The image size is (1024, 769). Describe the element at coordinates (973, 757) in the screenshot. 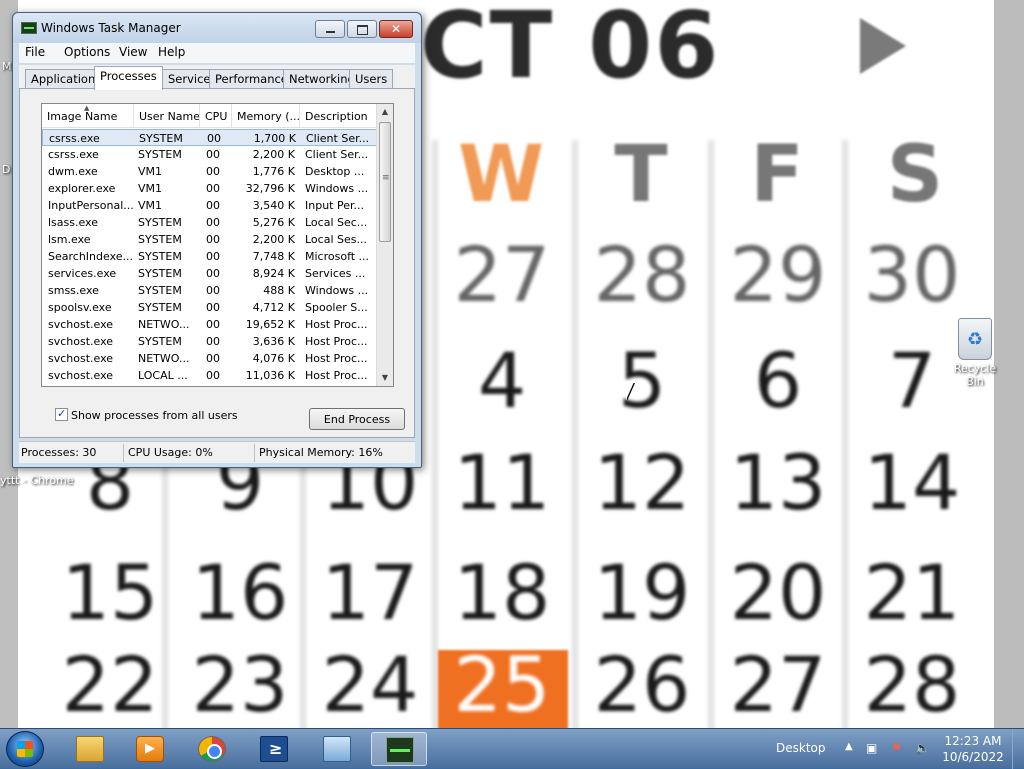

I see `clock-date: 10/6/2022` at that location.